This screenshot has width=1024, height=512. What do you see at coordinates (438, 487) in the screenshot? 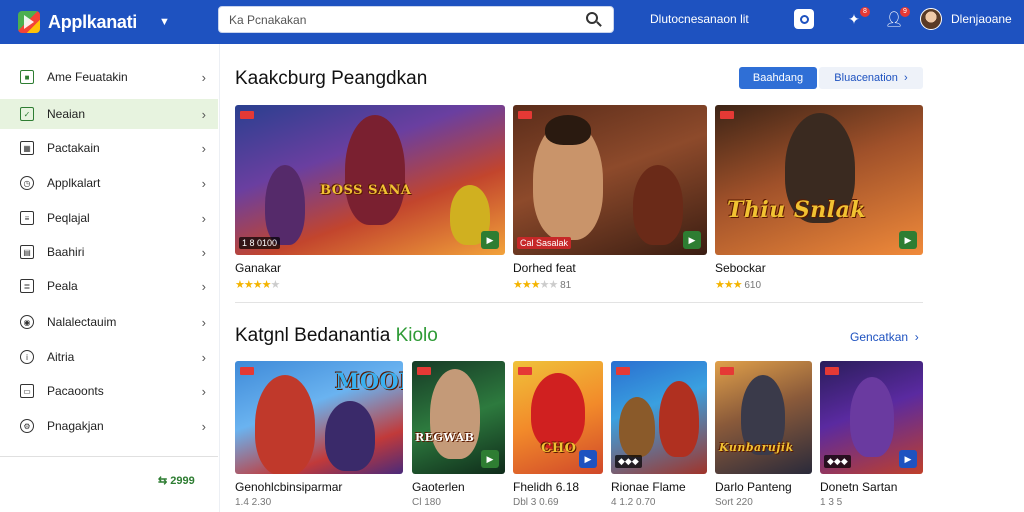
I see `game-title: Gaoterlen` at bounding box center [438, 487].